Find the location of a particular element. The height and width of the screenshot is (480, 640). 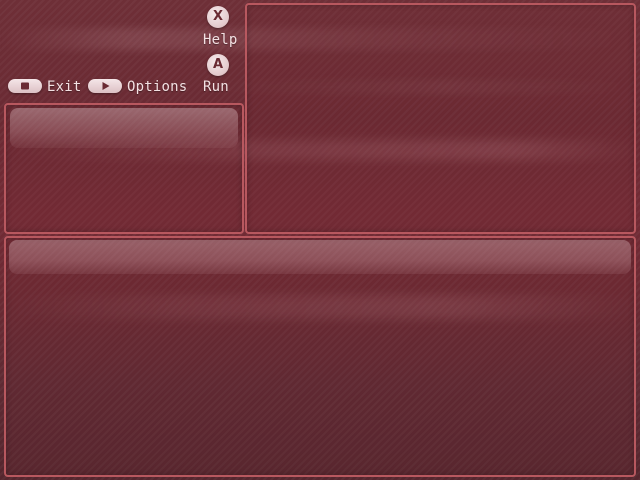

run-label: Run is located at coordinates (216, 87).